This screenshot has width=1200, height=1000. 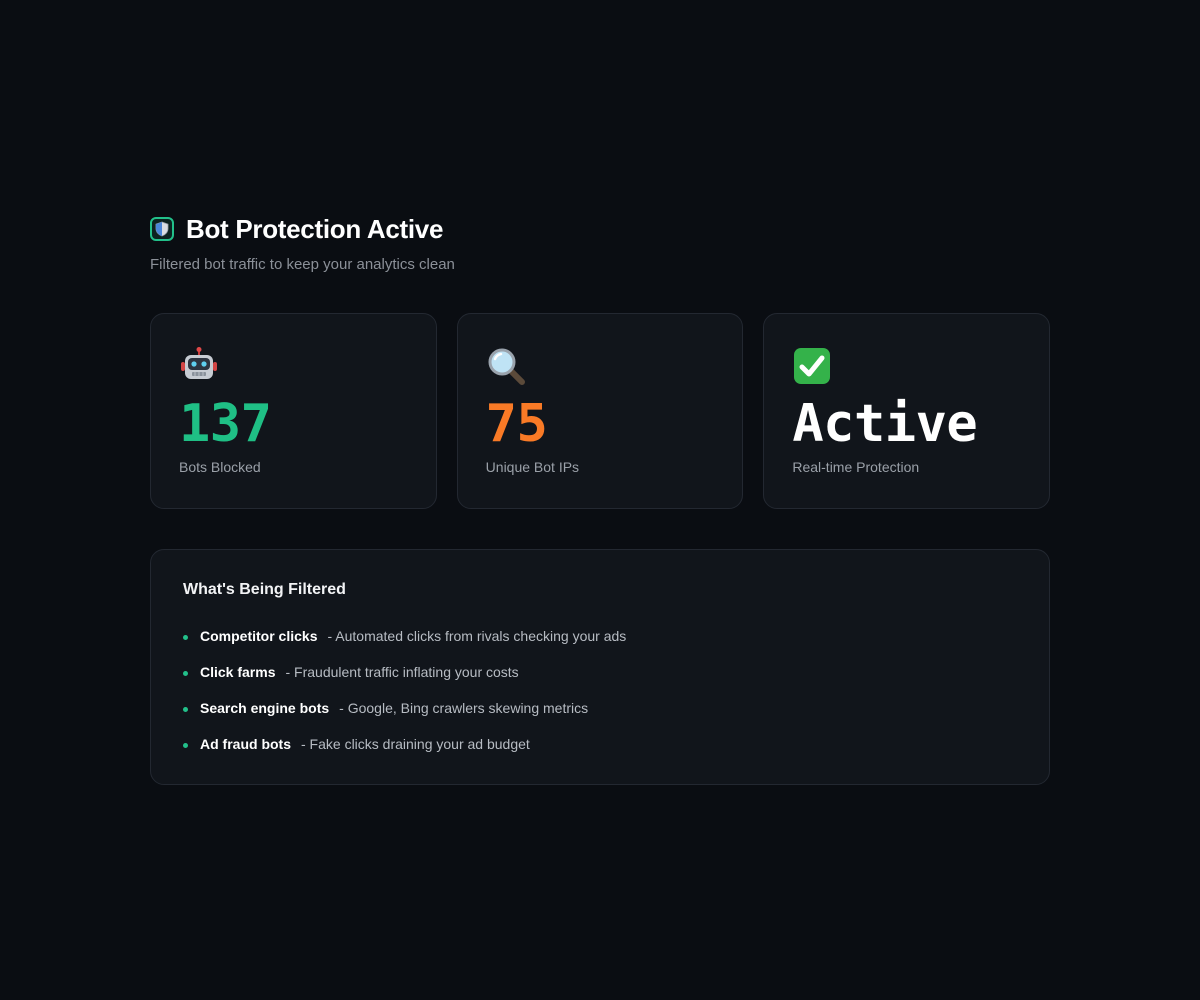 I want to click on filtered-panel-title: What's Being Filtered, so click(x=264, y=589).